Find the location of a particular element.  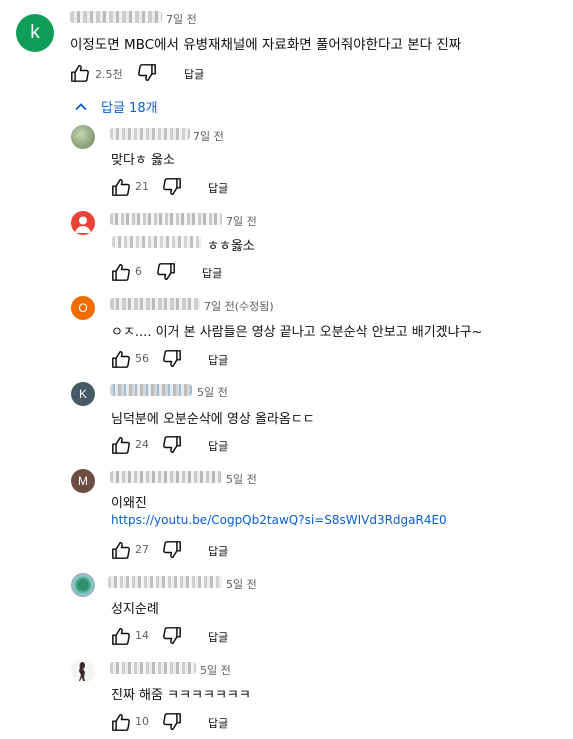

avatar: O is located at coordinates (83, 308).